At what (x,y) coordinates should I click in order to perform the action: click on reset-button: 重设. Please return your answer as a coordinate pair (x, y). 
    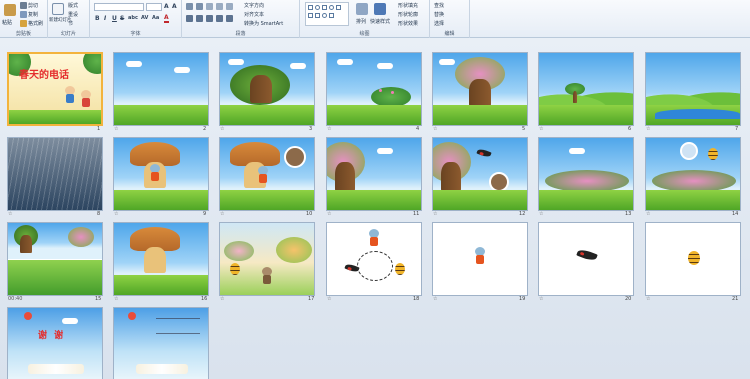
    Looking at the image, I should click on (73, 14).